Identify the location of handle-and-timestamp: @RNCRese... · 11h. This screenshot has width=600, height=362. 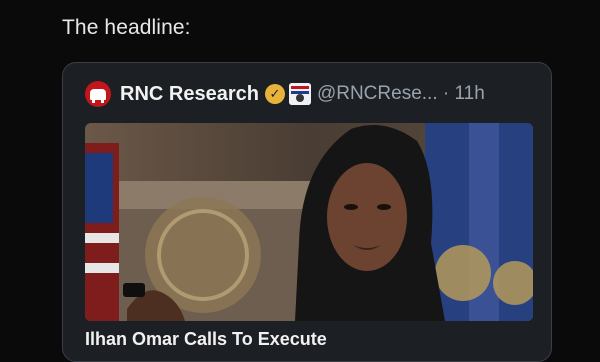
(400, 93).